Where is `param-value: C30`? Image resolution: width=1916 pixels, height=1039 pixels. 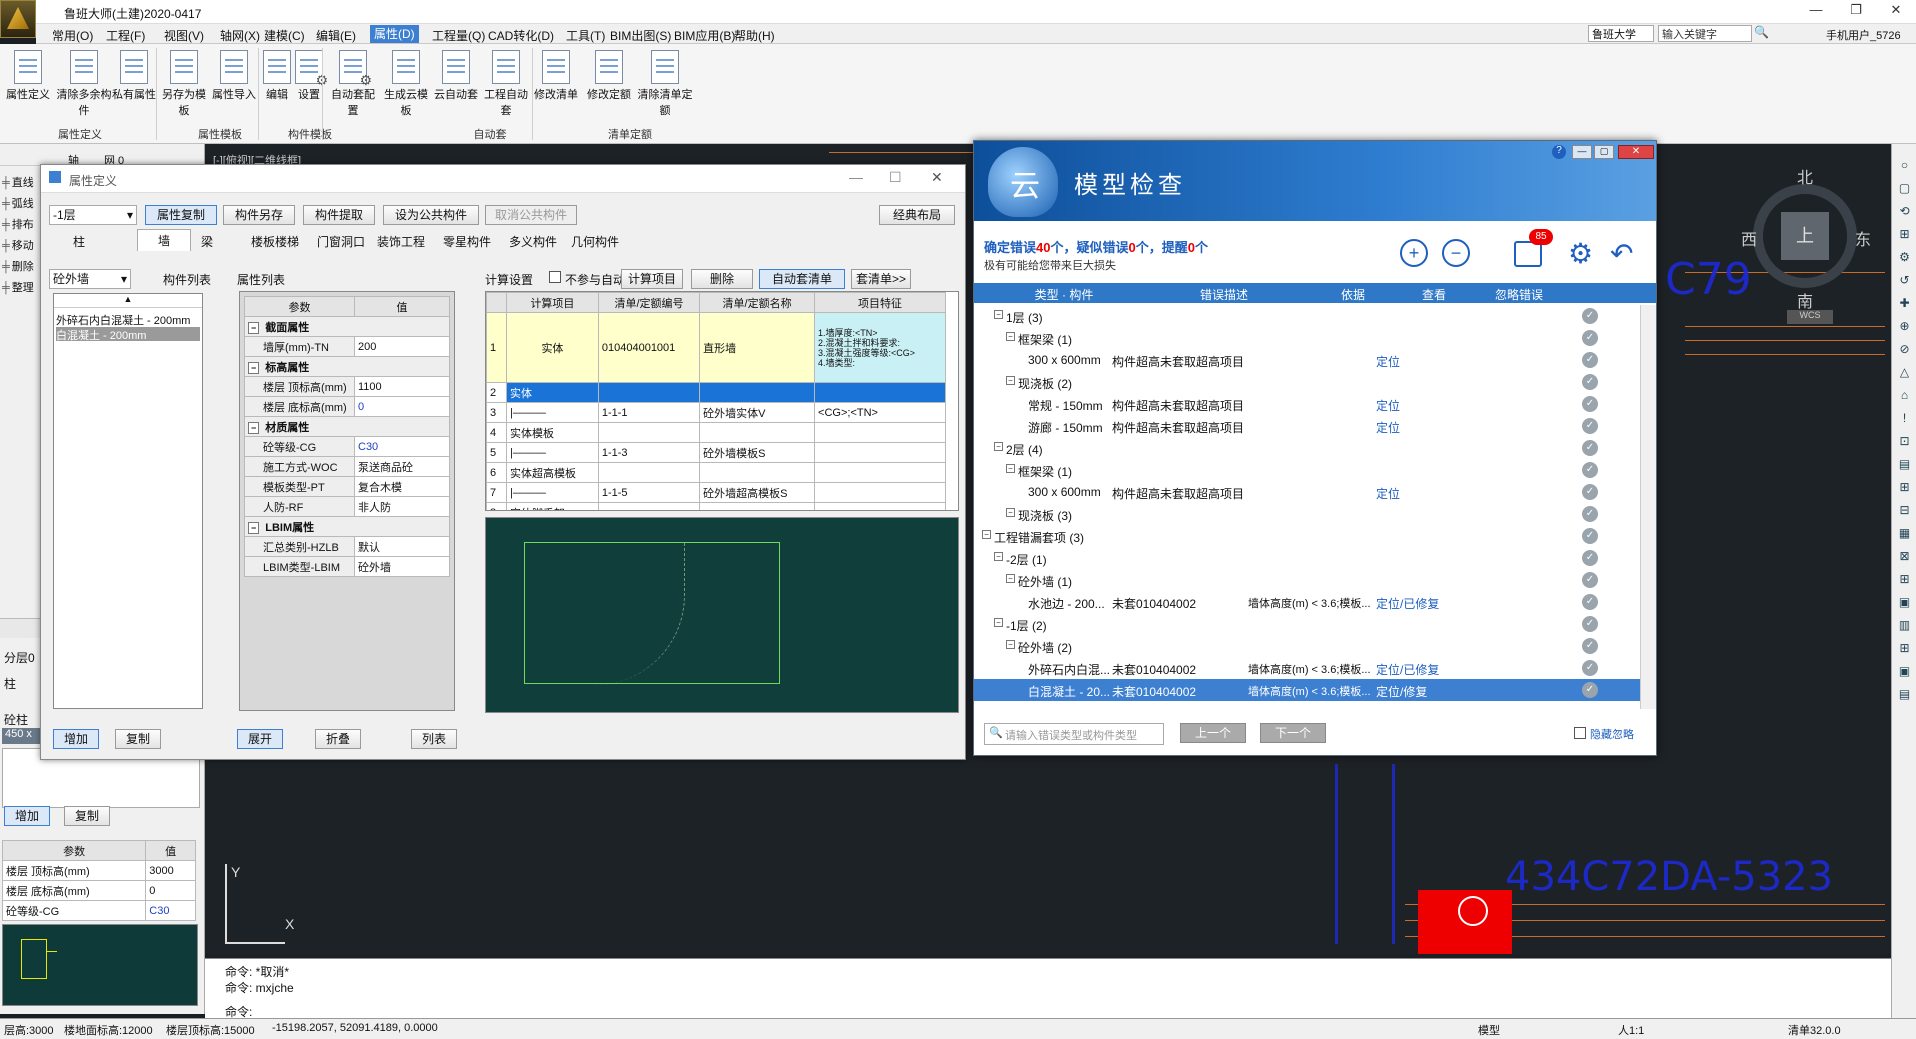 param-value: C30 is located at coordinates (170, 910).